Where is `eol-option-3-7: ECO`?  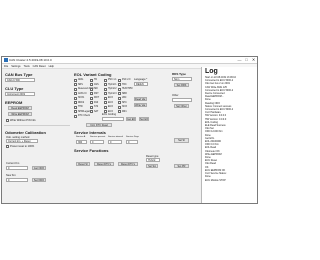 eol-option-3-7: ECO is located at coordinates (110, 107).